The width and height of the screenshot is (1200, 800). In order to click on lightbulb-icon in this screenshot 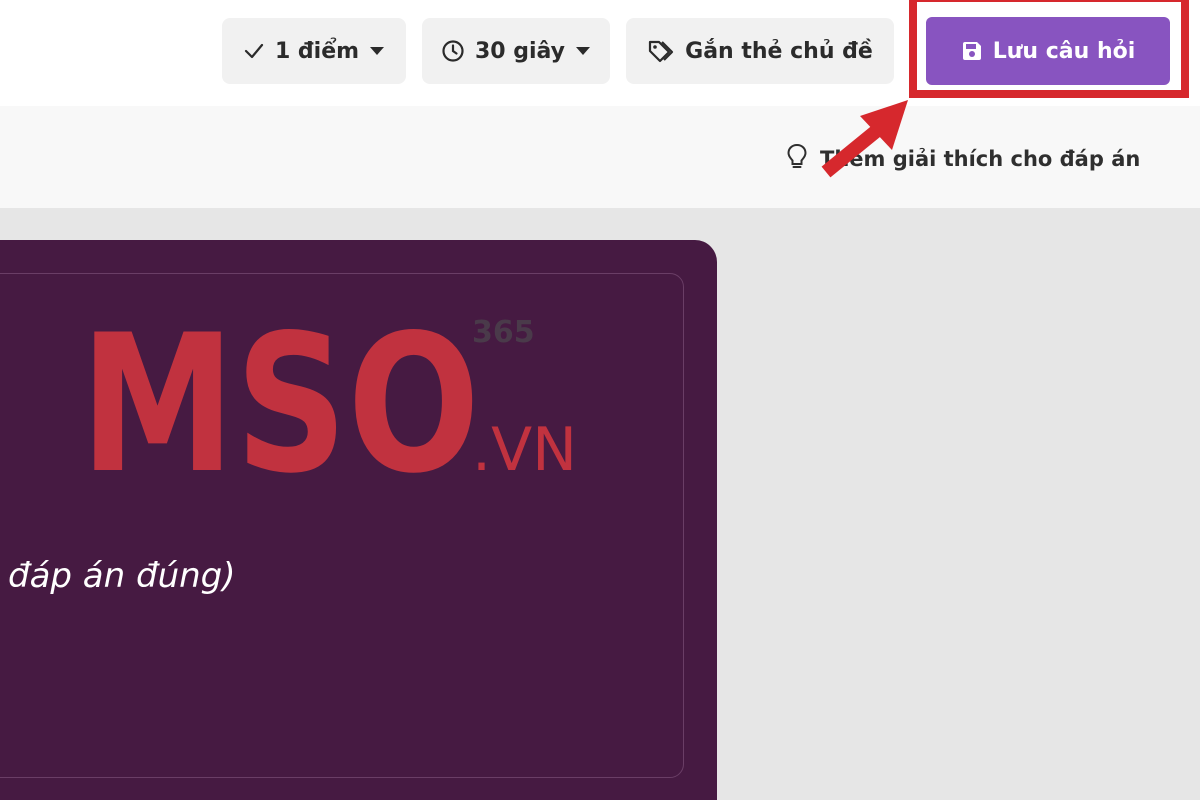, I will do `click(797, 159)`.